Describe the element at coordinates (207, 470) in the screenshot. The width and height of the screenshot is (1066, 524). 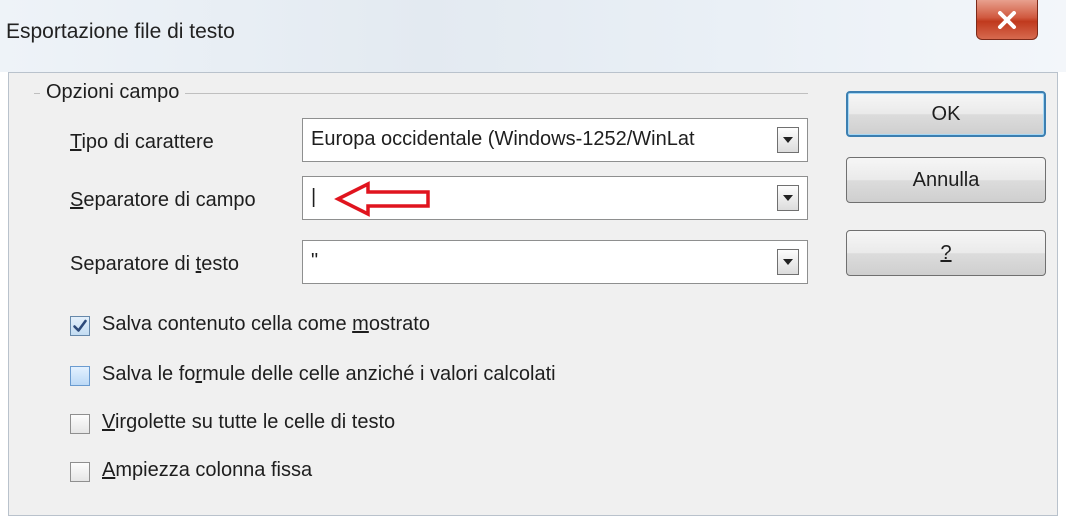
I see `fixed-column-width-label: Ampiezza colonna fissa` at that location.